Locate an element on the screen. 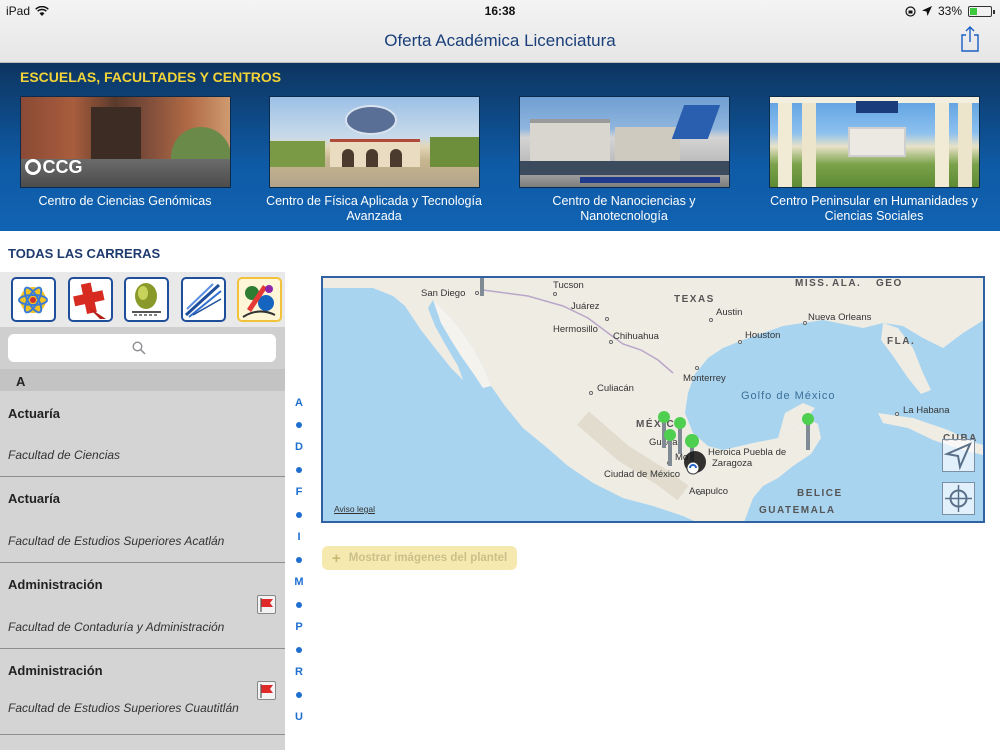 Image resolution: width=1000 pixels, height=750 pixels. index-letter: P is located at coordinates (299, 627).